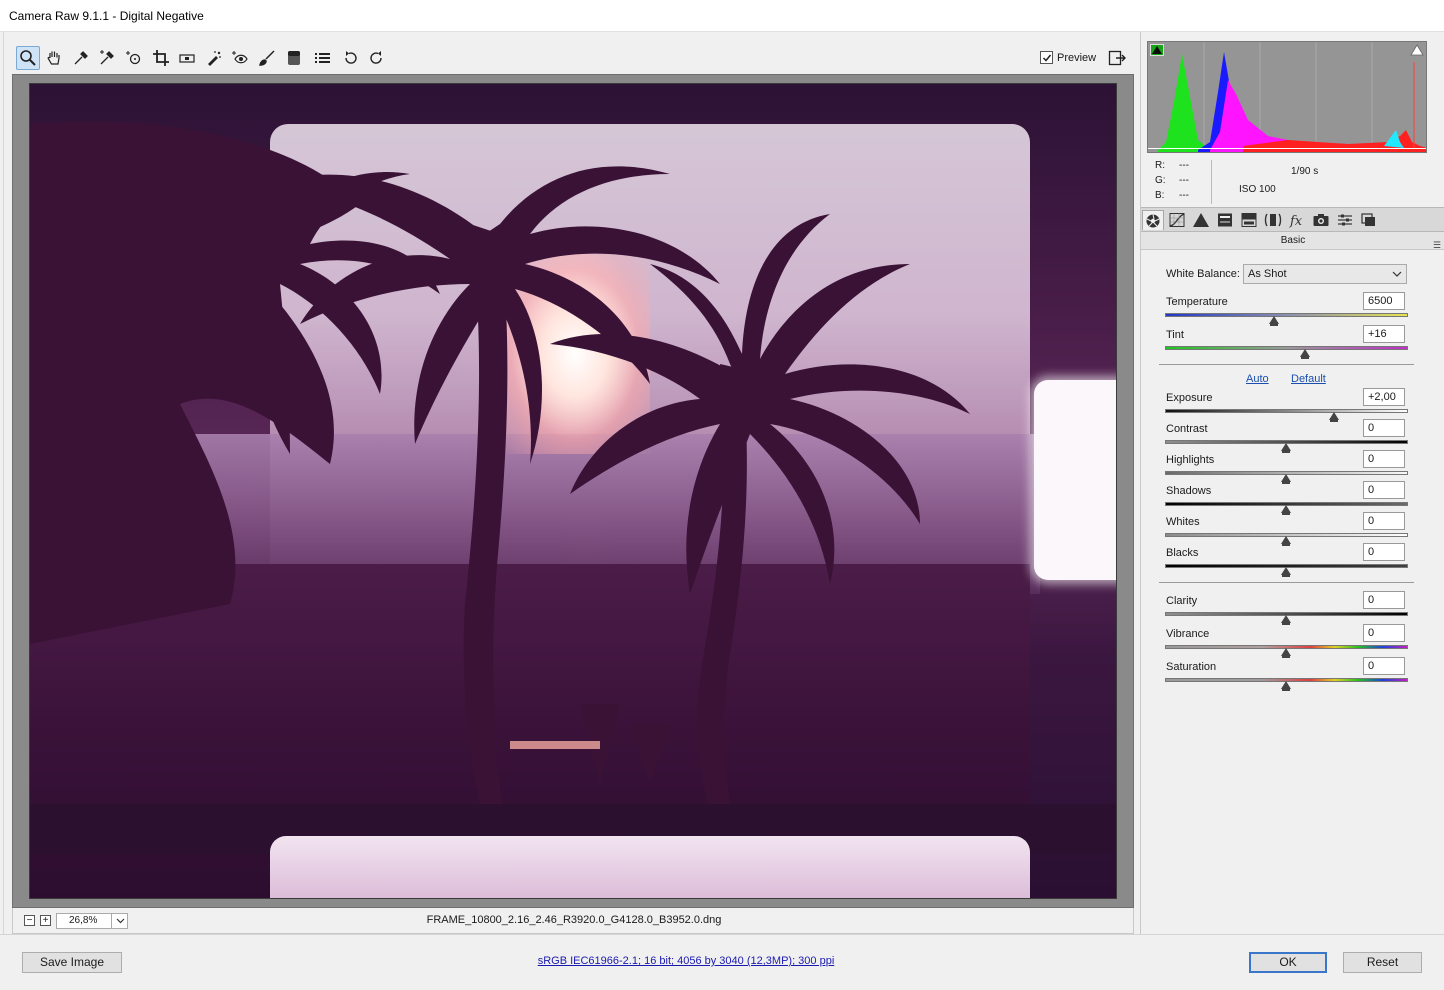 The width and height of the screenshot is (1444, 990). I want to click on clarity-input: 0, so click(1384, 600).